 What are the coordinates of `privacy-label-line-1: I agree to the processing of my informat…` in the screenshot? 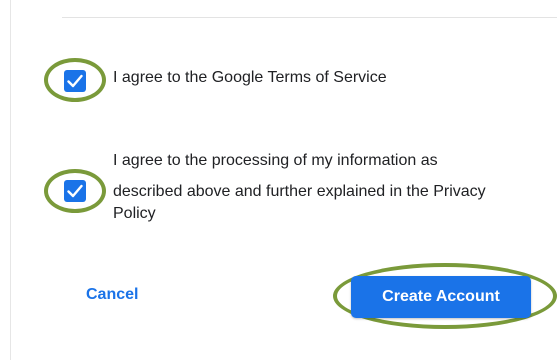 It's located at (275, 160).